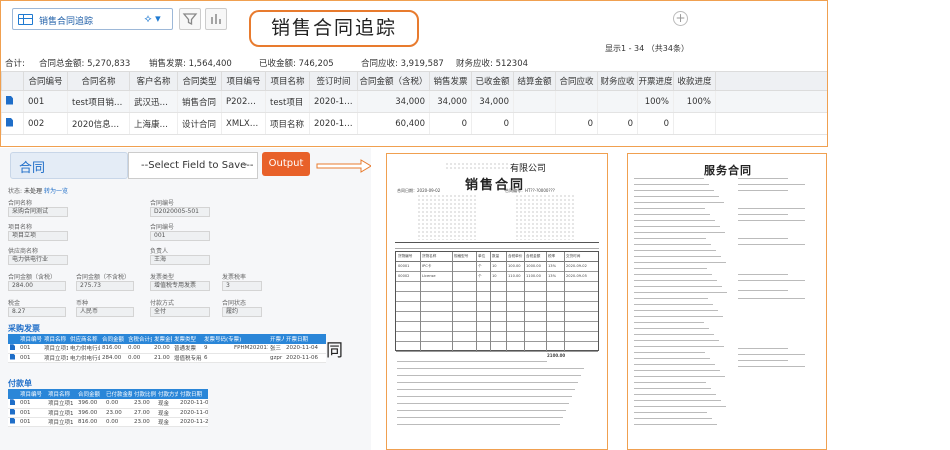 The image size is (950, 450). What do you see at coordinates (153, 81) in the screenshot?
I see `grid-header: 客户名称` at bounding box center [153, 81].